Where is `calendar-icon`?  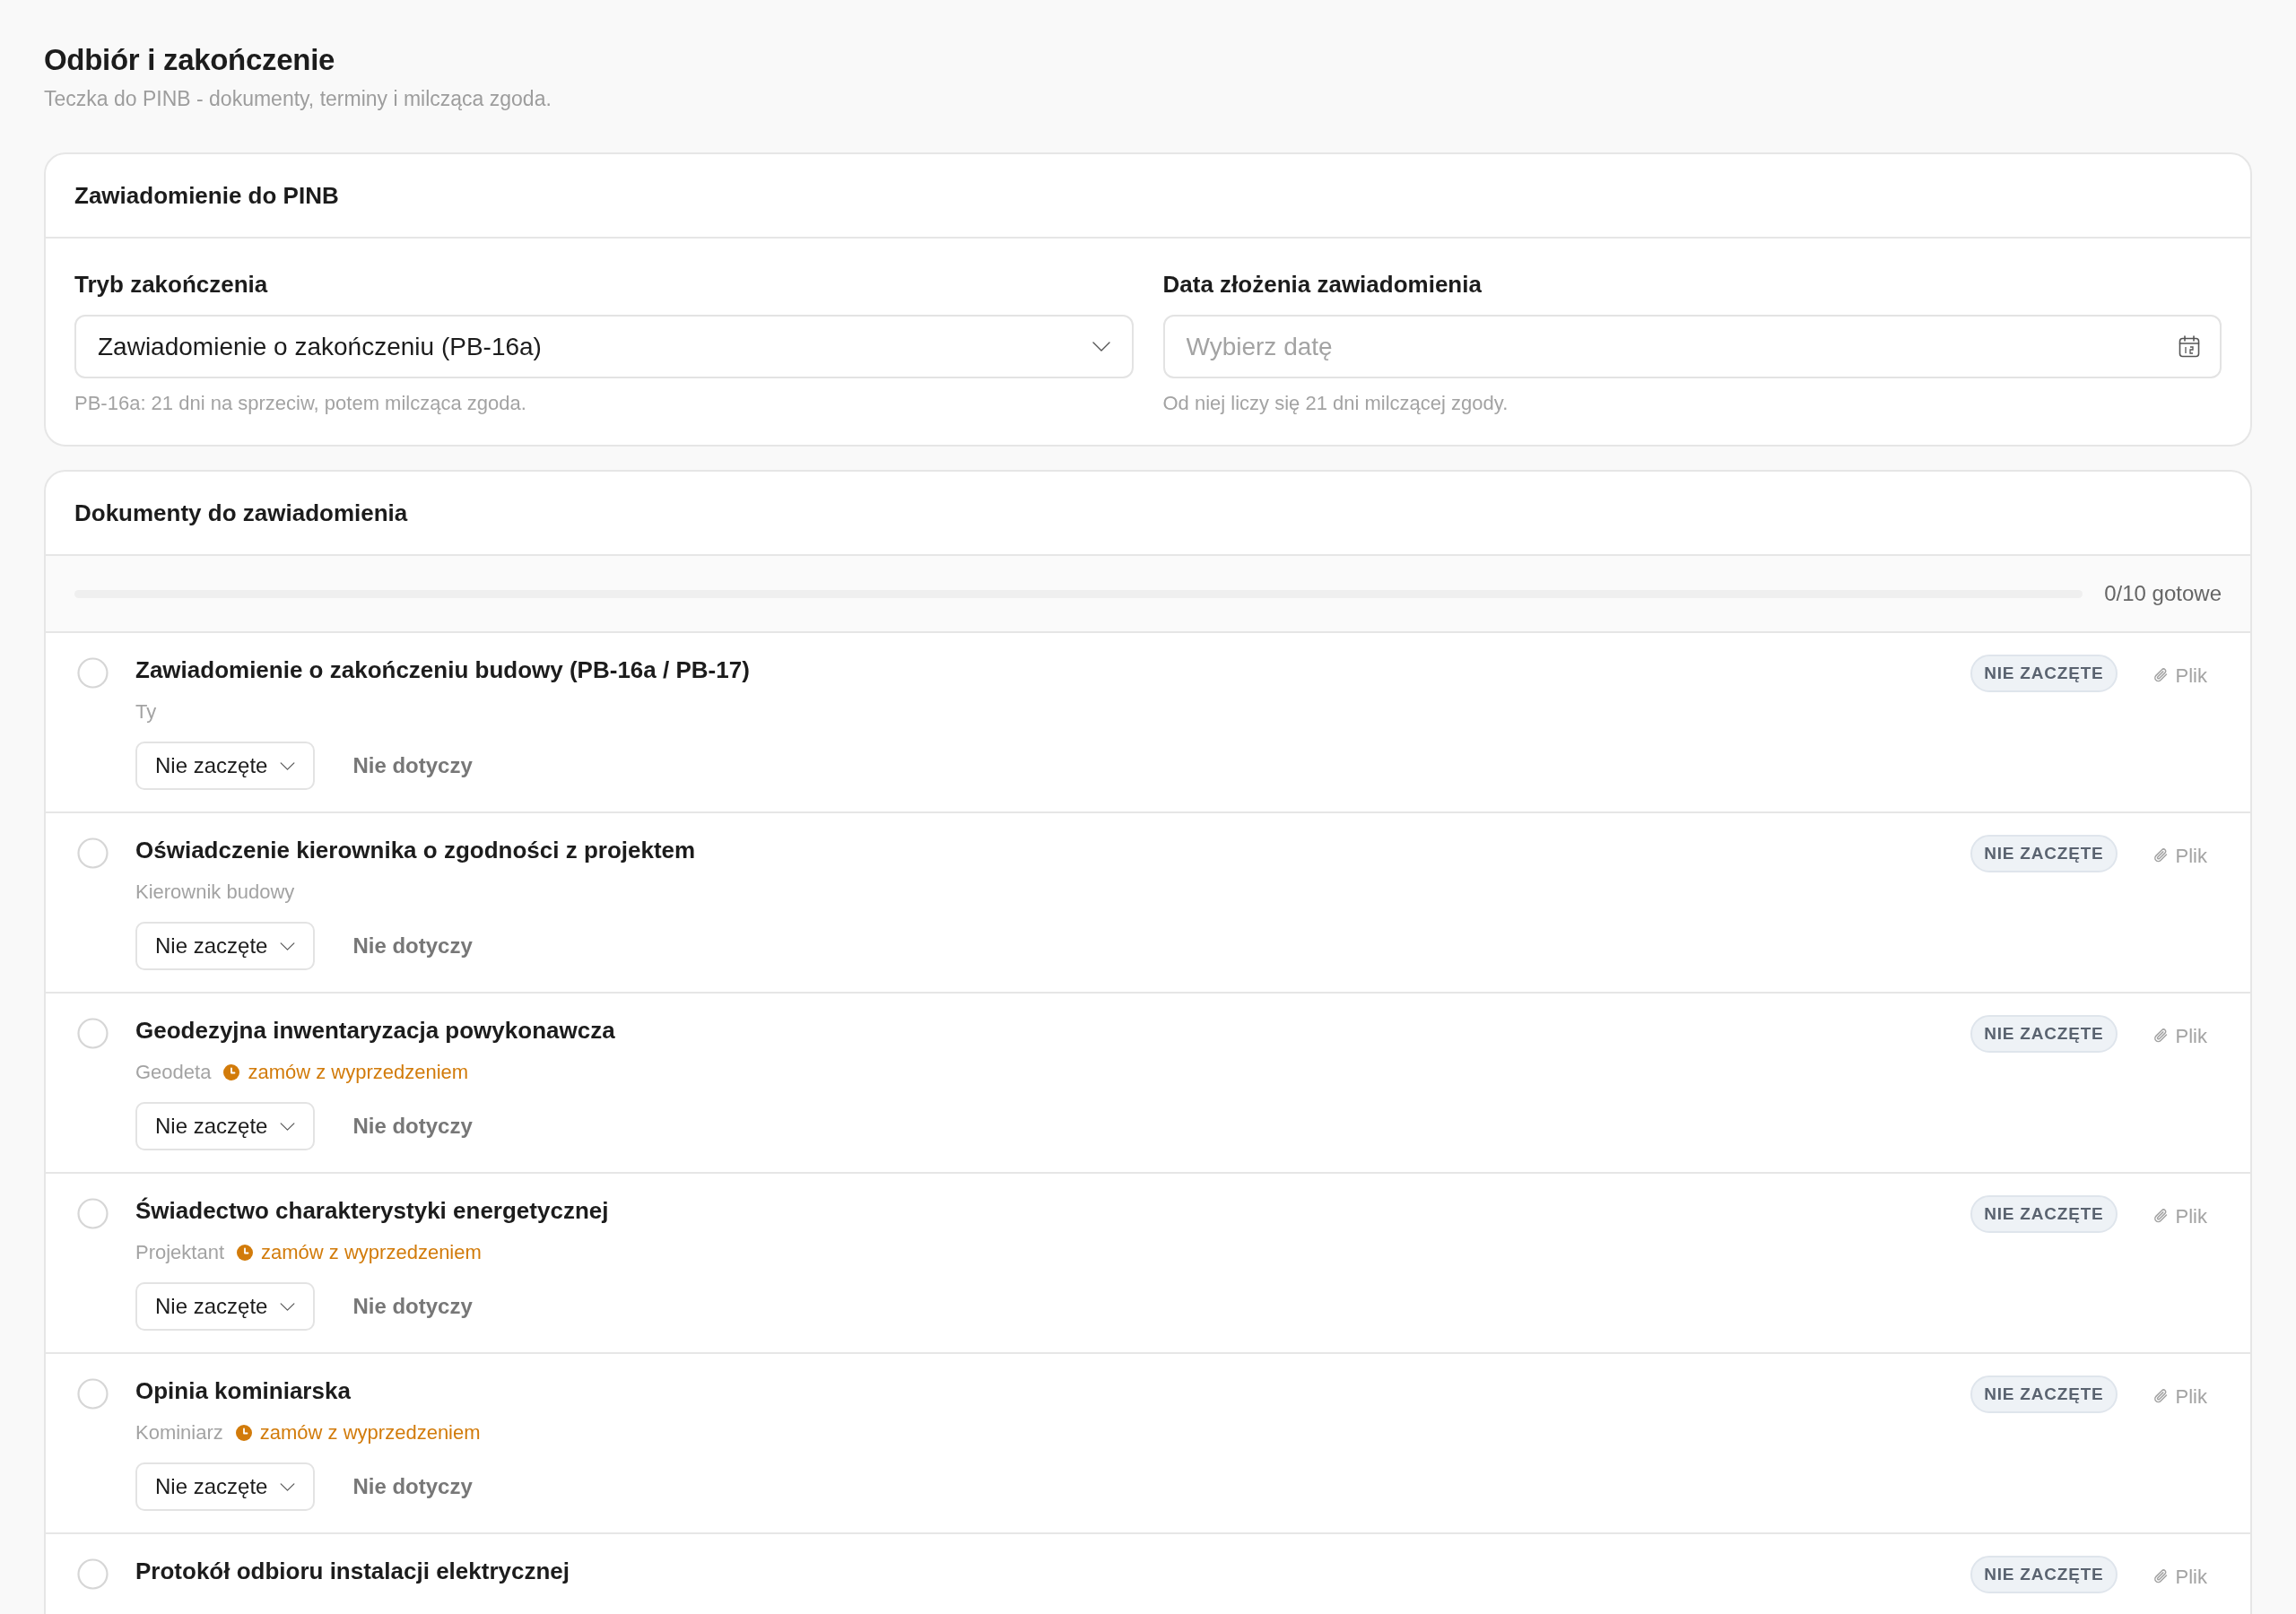
calendar-icon is located at coordinates (2189, 346).